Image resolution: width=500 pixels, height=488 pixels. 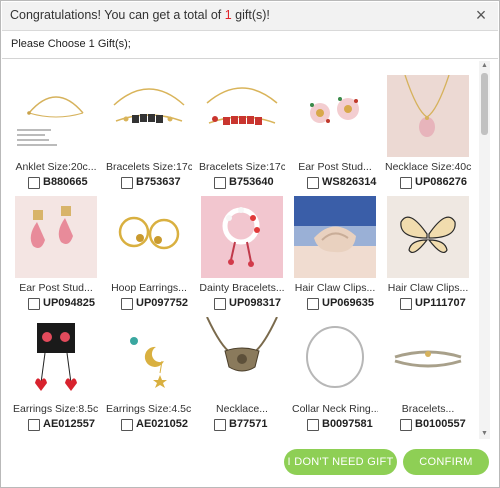 I want to click on gift-item: Earrings Size:8.5c... AE012557, so click(x=56, y=374).